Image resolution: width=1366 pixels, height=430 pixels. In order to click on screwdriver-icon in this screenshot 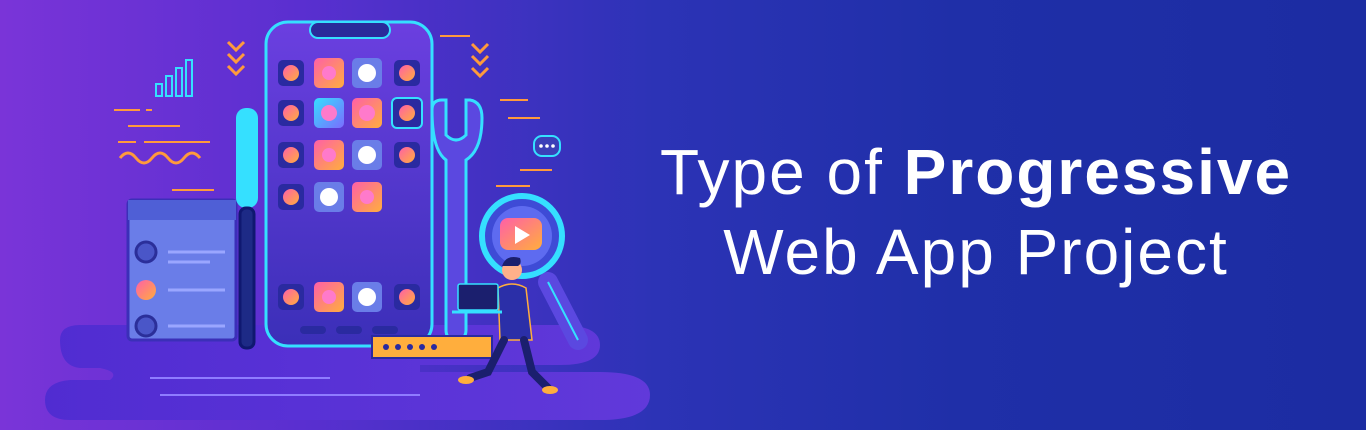, I will do `click(247, 229)`.